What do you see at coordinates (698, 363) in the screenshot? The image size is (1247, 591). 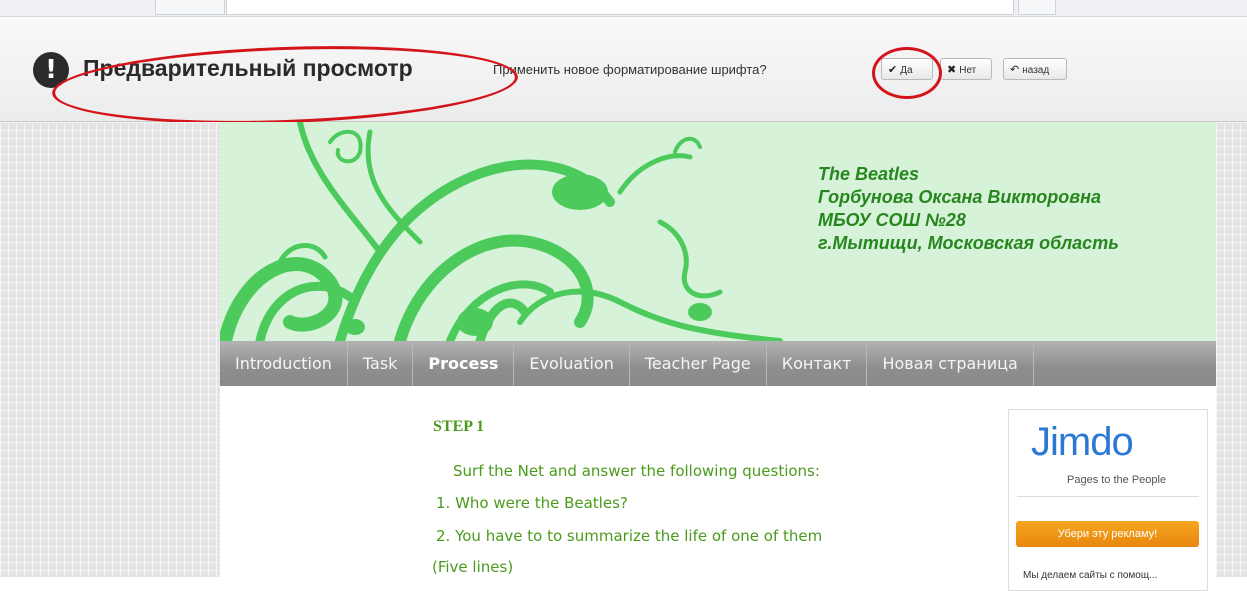 I see `nav-item-teacher-page: Teacher Page` at bounding box center [698, 363].